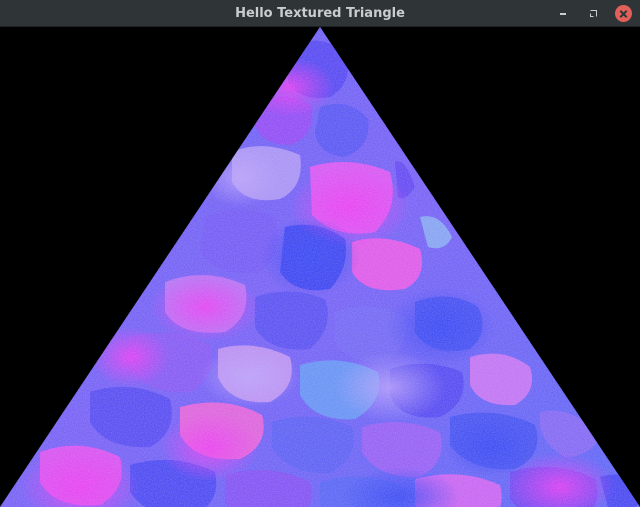 This screenshot has width=640, height=507. I want to click on minimize-button, so click(563, 13).